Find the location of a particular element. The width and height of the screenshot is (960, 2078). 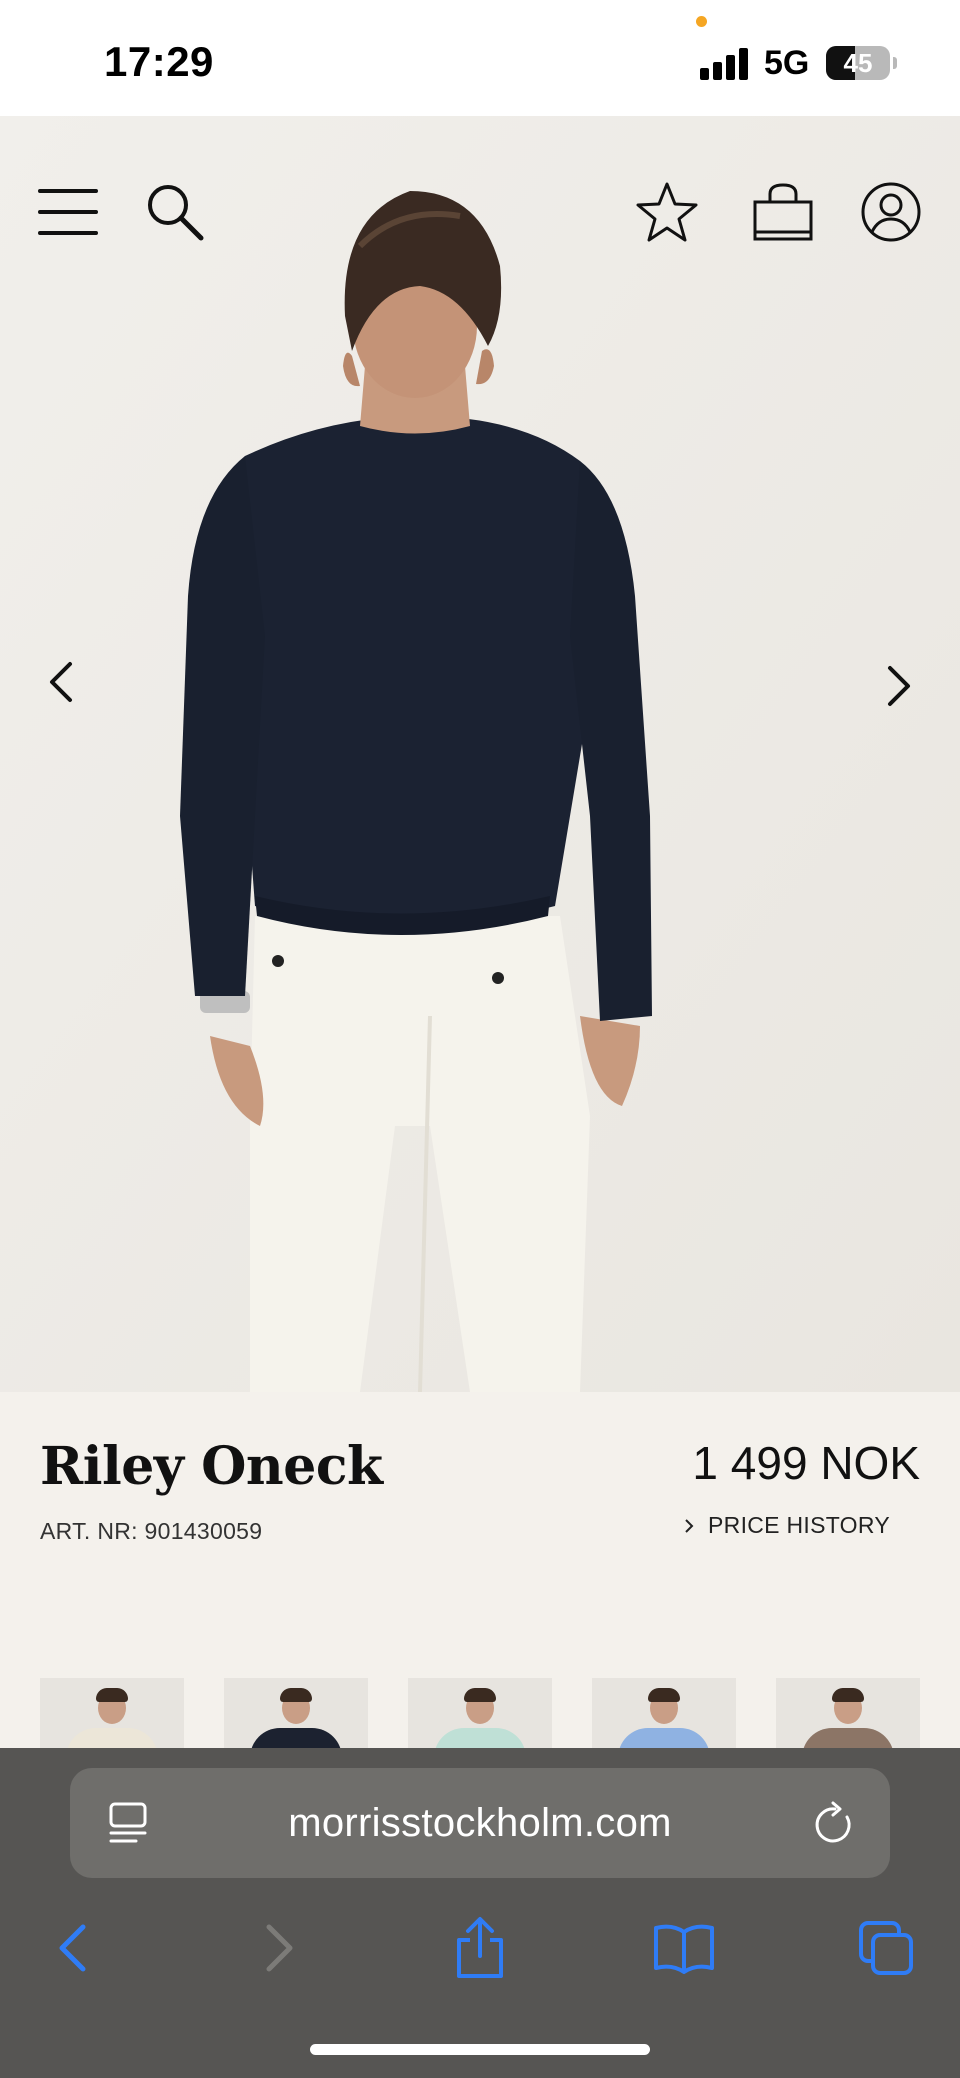

back-icon is located at coordinates (72, 1948).